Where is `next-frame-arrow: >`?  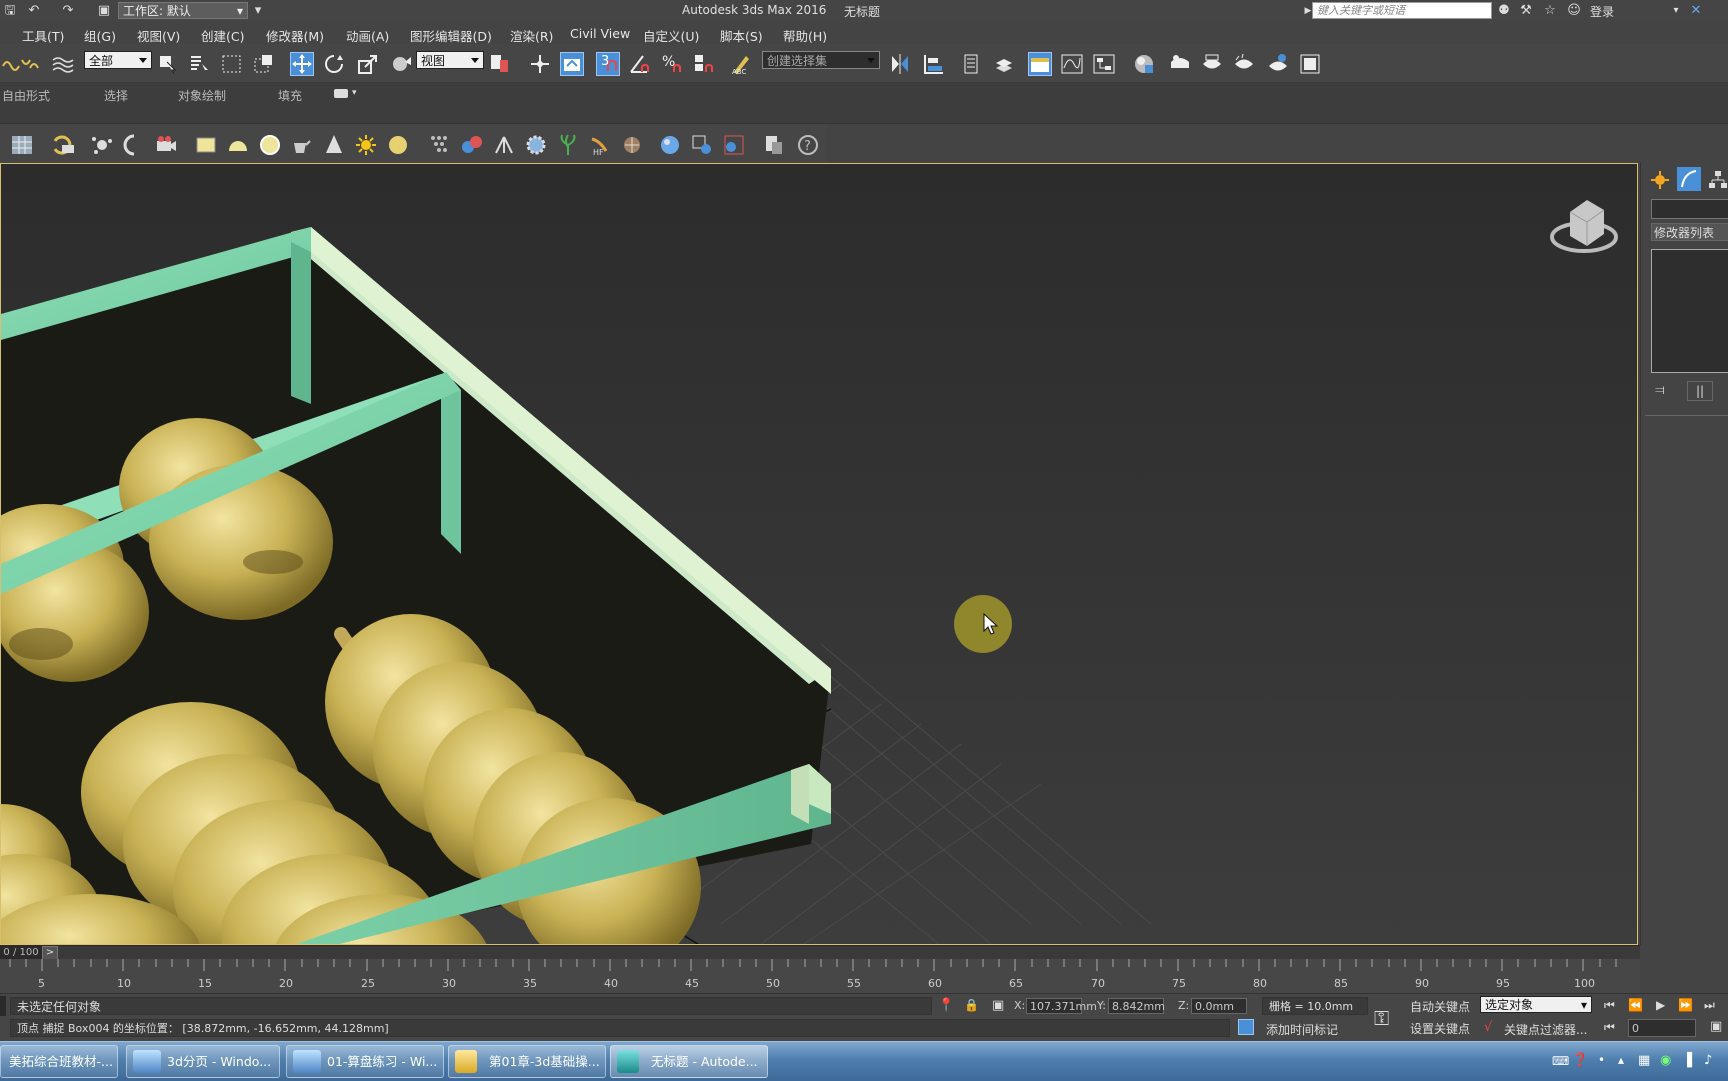
next-frame-arrow: > is located at coordinates (50, 953).